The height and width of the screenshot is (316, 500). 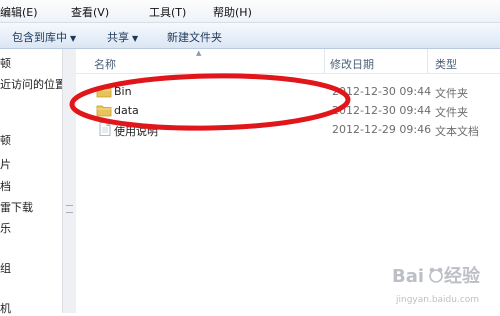 What do you see at coordinates (167, 12) in the screenshot?
I see `menu-tools: 工具(T)` at bounding box center [167, 12].